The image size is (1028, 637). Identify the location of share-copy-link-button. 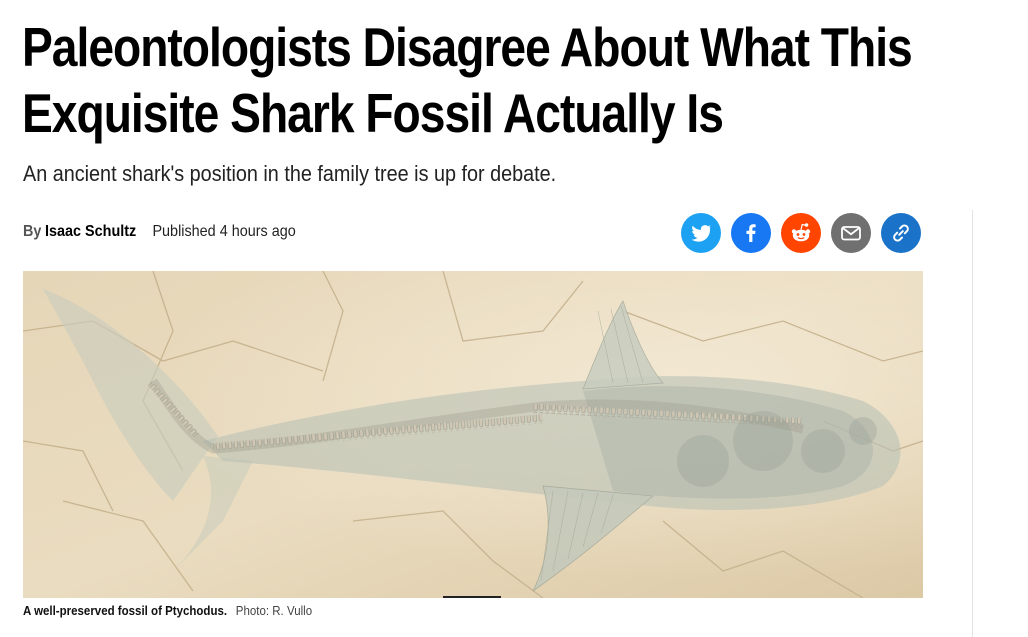
(901, 233).